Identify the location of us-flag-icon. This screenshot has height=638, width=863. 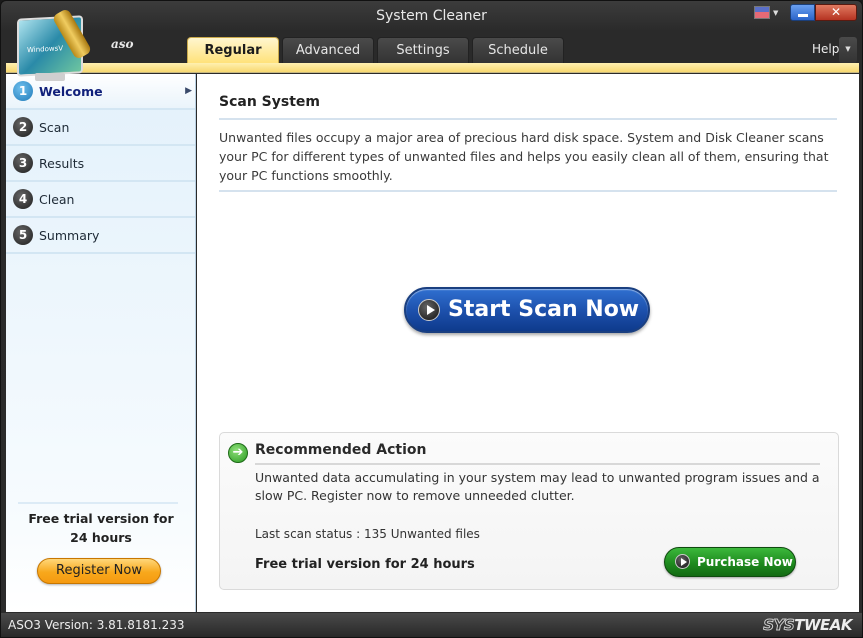
(762, 12).